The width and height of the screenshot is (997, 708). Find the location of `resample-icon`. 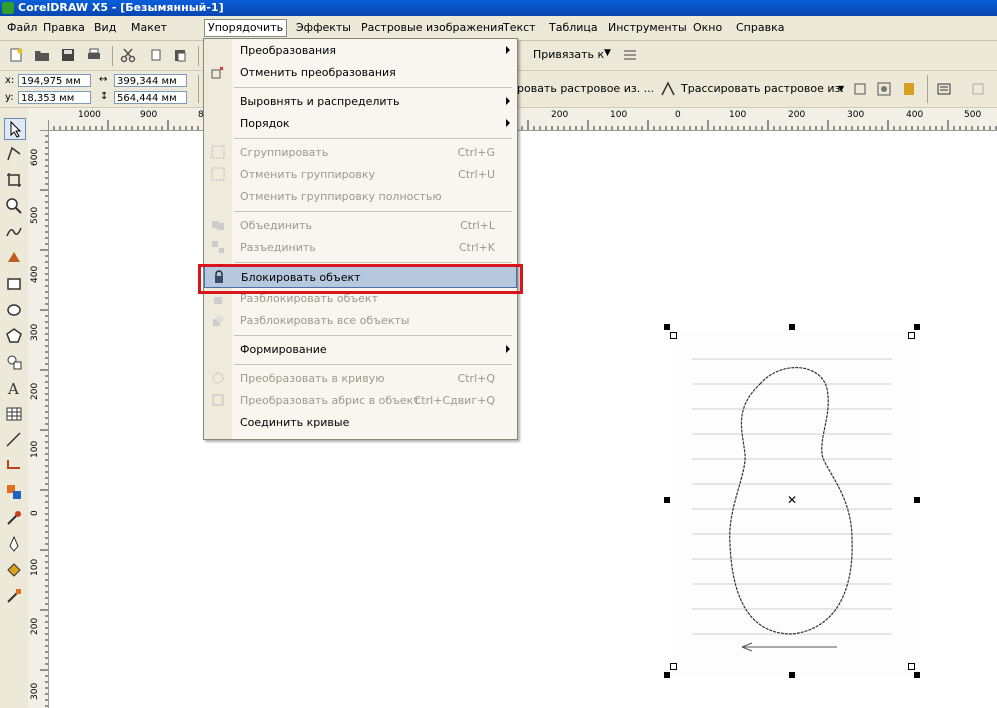

resample-icon is located at coordinates (884, 89).